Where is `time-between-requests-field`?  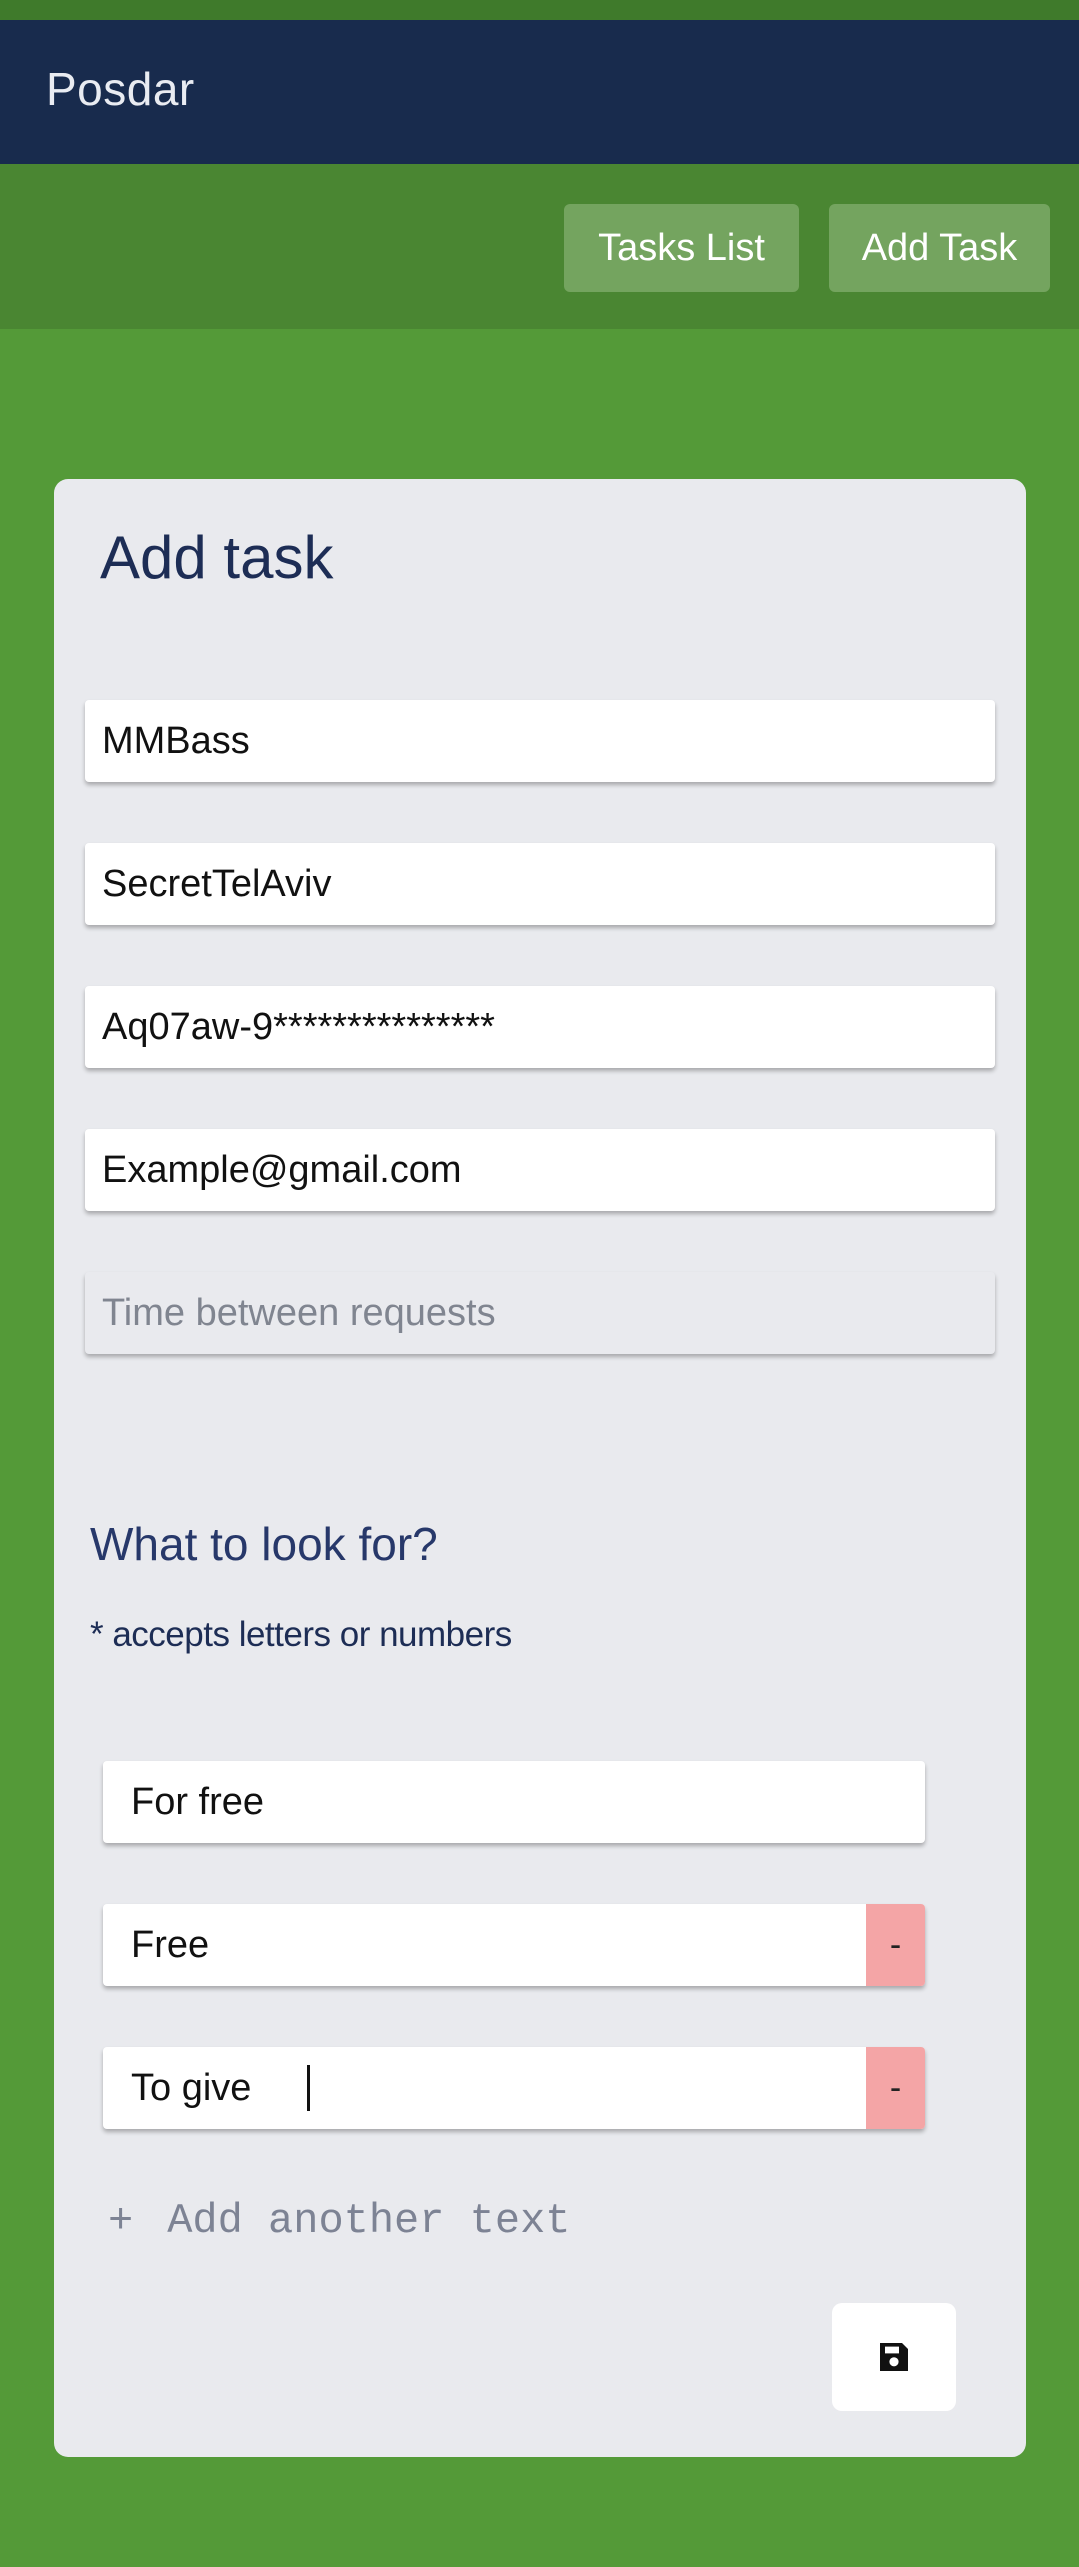 time-between-requests-field is located at coordinates (540, 1313).